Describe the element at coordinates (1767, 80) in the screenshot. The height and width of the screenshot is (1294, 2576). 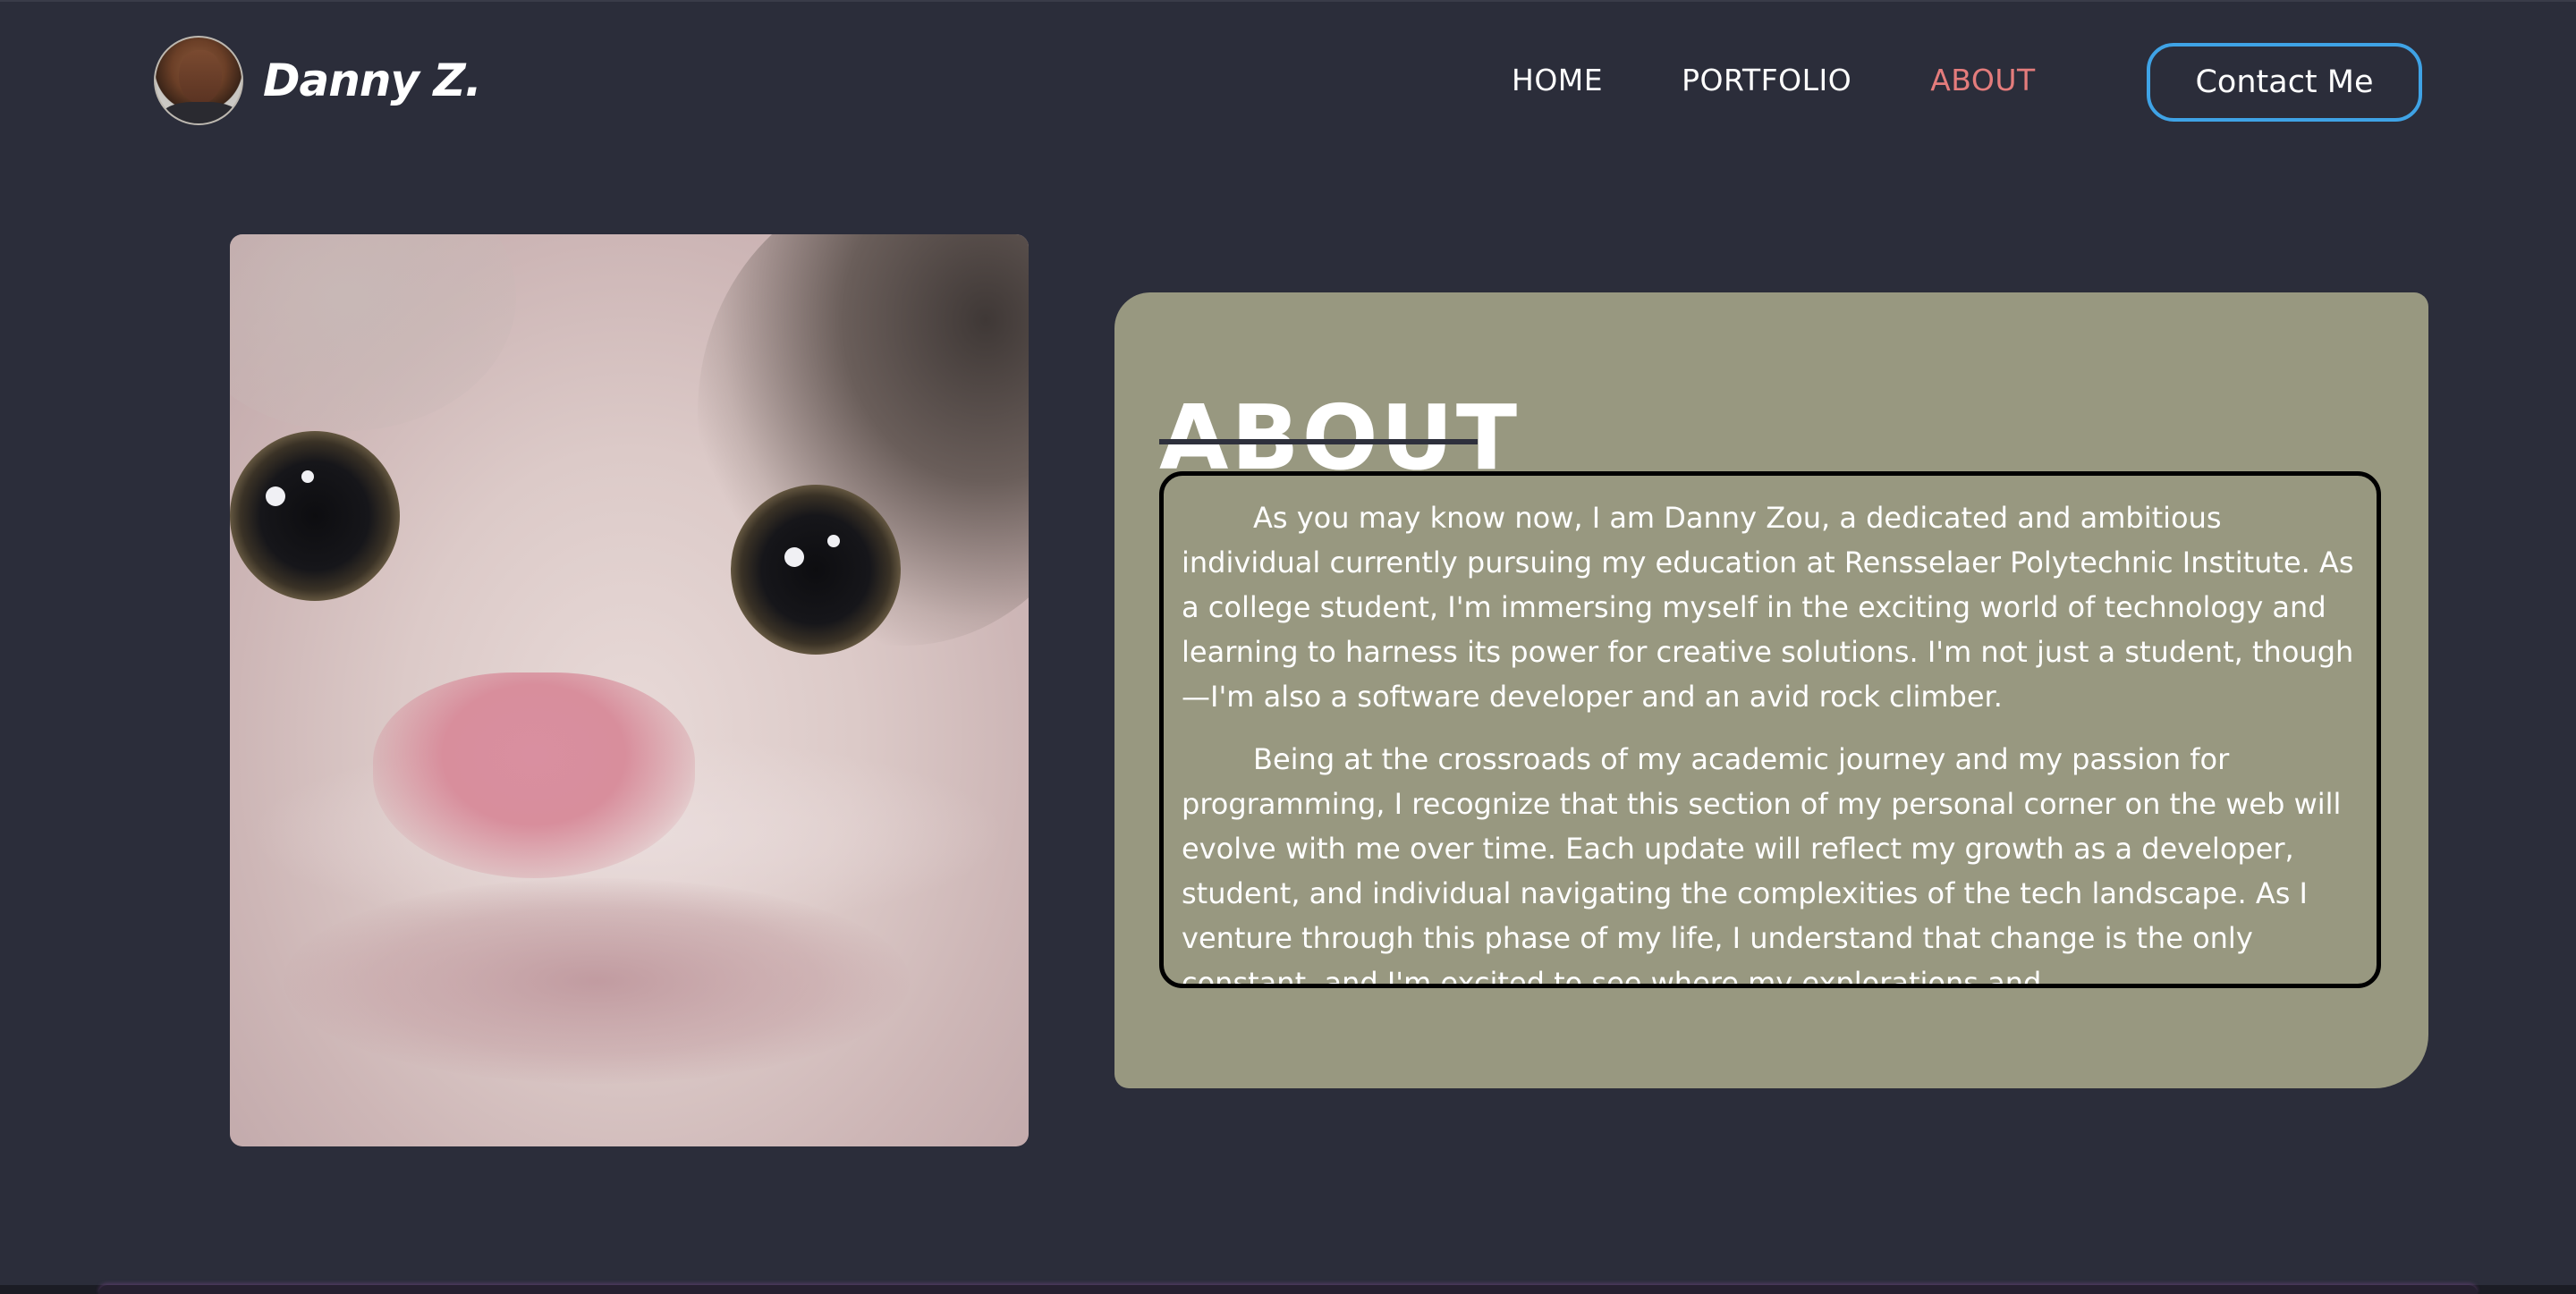
I see `nav-portfolio: PORTFOLIO` at that location.